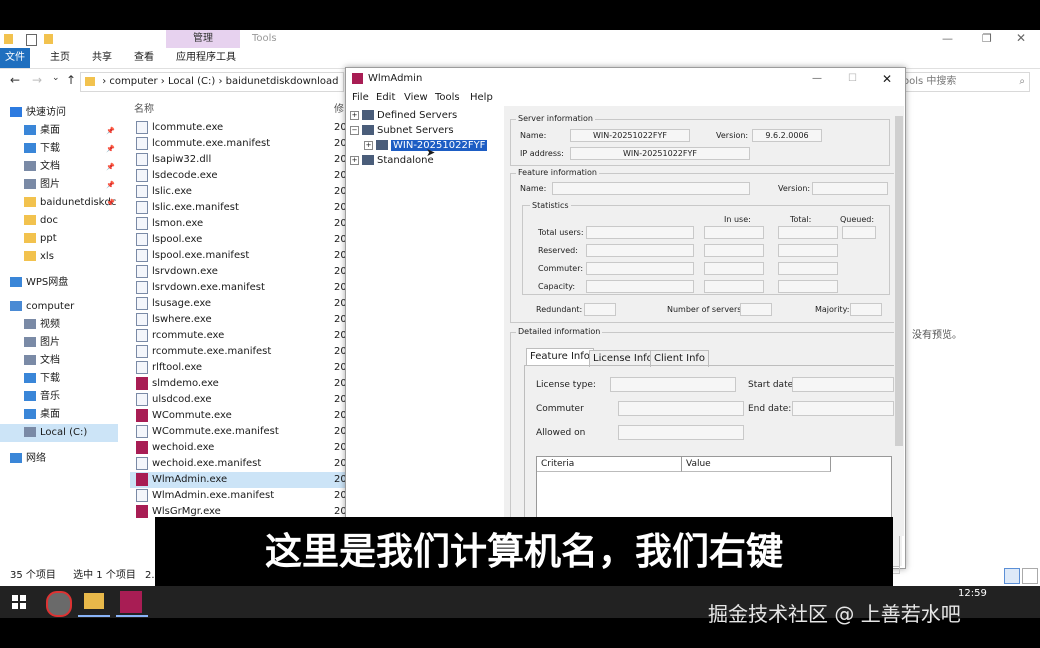  I want to click on new-folder-icon, so click(48, 39).